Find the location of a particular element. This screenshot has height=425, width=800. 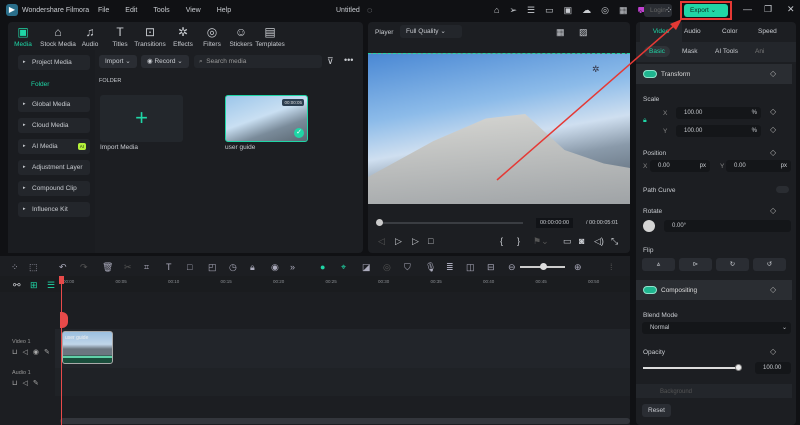

audio-track-lane is located at coordinates (342, 382).